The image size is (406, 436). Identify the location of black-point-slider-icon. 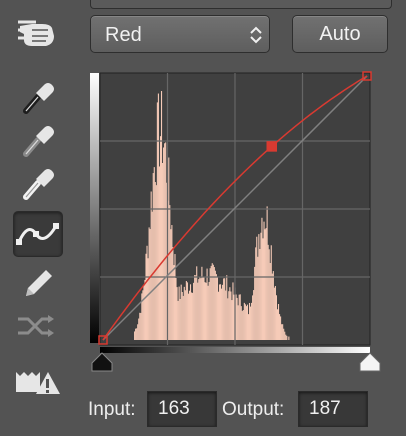
(102, 364).